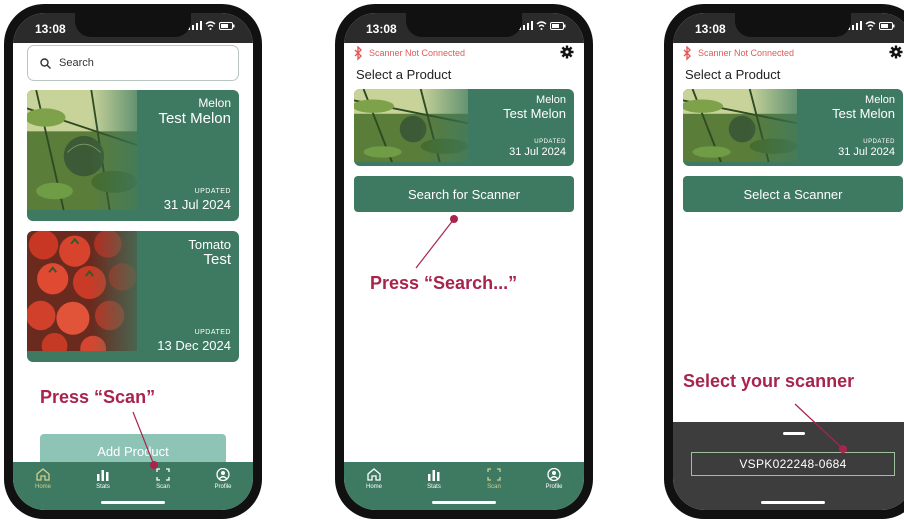 This screenshot has width=904, height=521. I want to click on sheet-handle, so click(794, 433).